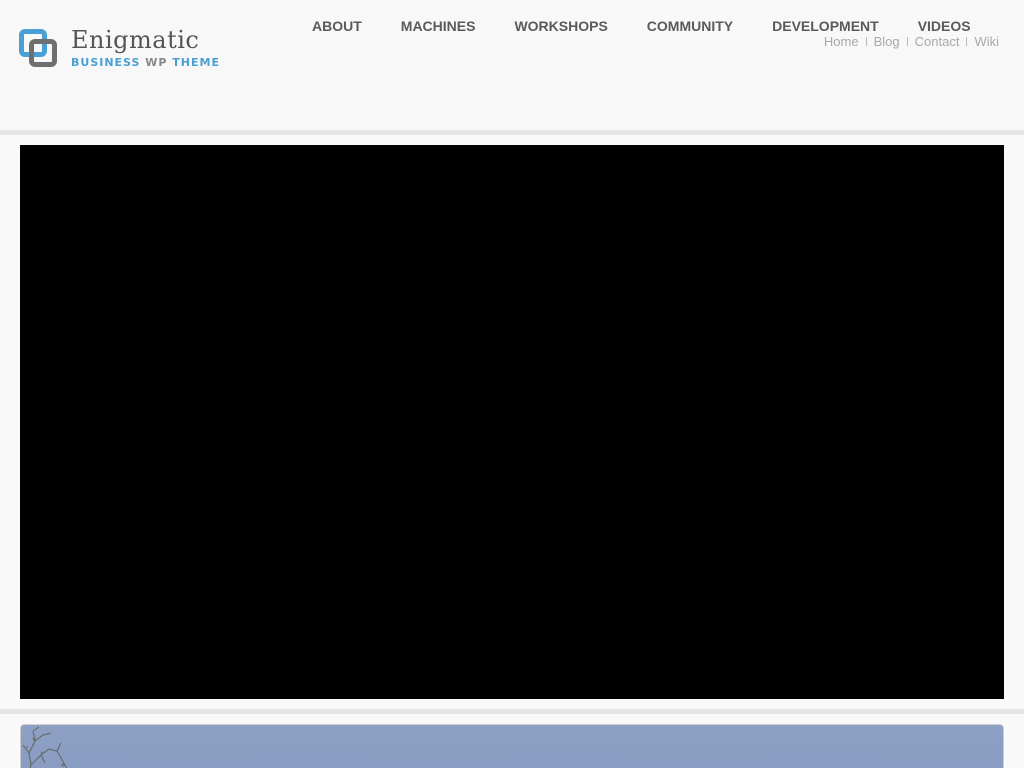 The height and width of the screenshot is (768, 1024). Describe the element at coordinates (841, 41) in the screenshot. I see `secondary-nav-home: Home` at that location.